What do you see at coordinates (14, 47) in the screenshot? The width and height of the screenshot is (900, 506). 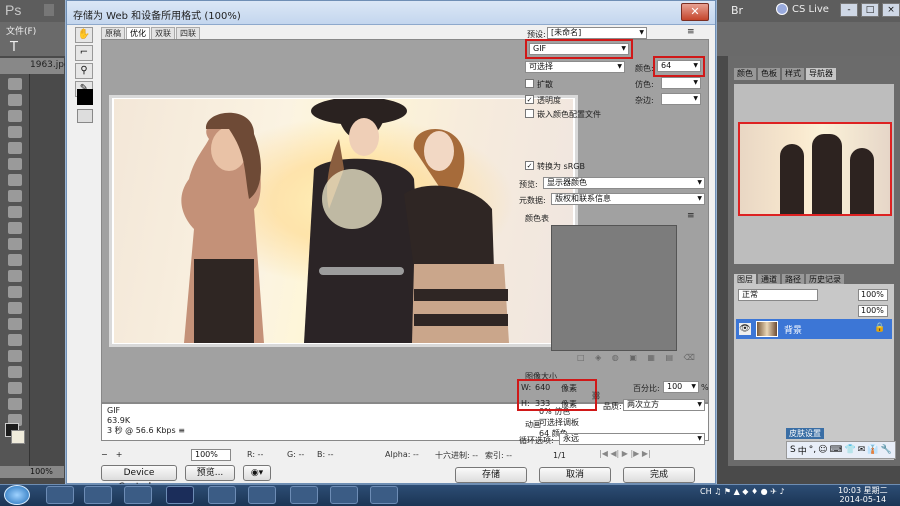 I see `type-tool-icon: T` at bounding box center [14, 47].